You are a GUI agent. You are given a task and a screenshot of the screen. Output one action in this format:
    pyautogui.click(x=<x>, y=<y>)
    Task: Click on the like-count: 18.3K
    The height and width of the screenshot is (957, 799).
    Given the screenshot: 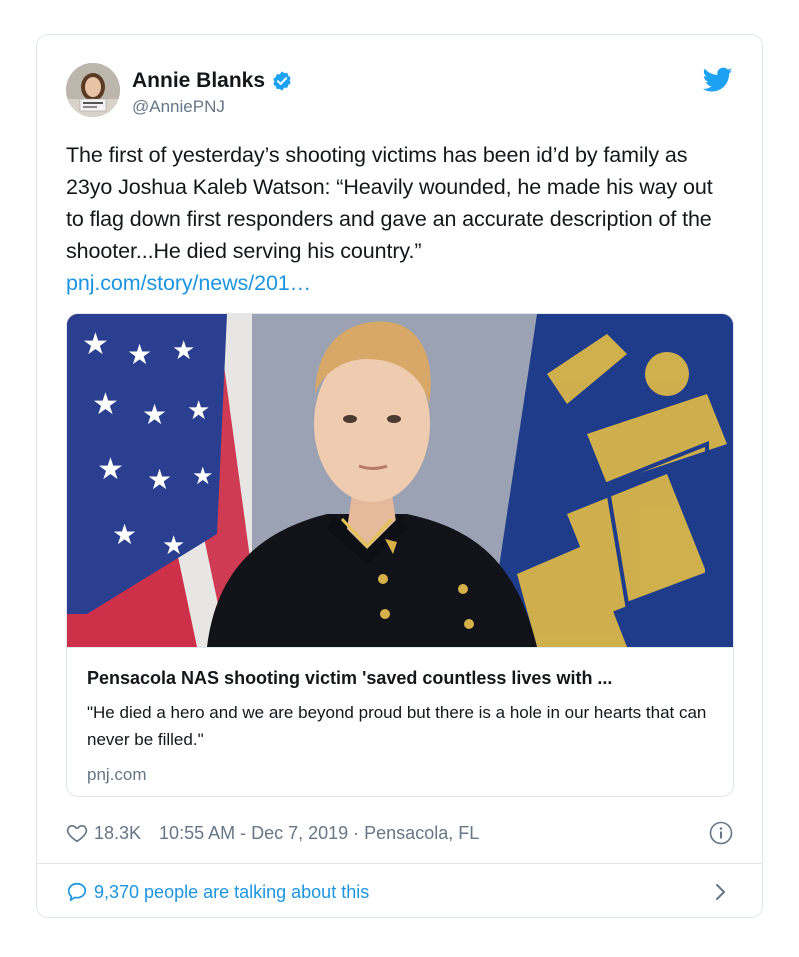 What is the action you would take?
    pyautogui.click(x=117, y=833)
    